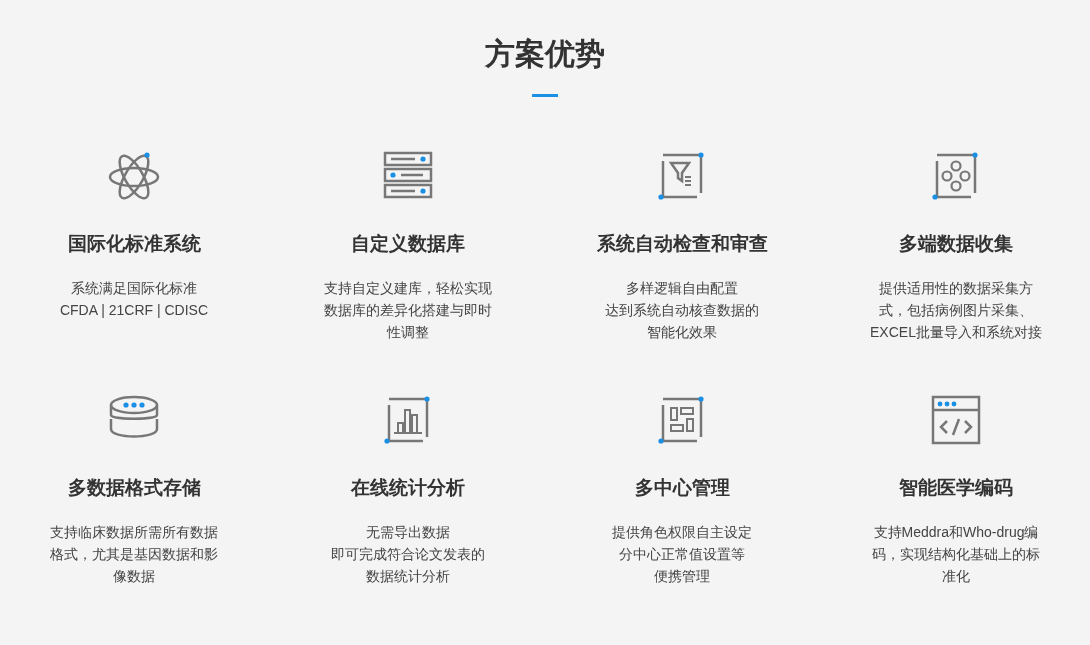 The height and width of the screenshot is (645, 1090). What do you see at coordinates (408, 176) in the screenshot?
I see `server-icon` at bounding box center [408, 176].